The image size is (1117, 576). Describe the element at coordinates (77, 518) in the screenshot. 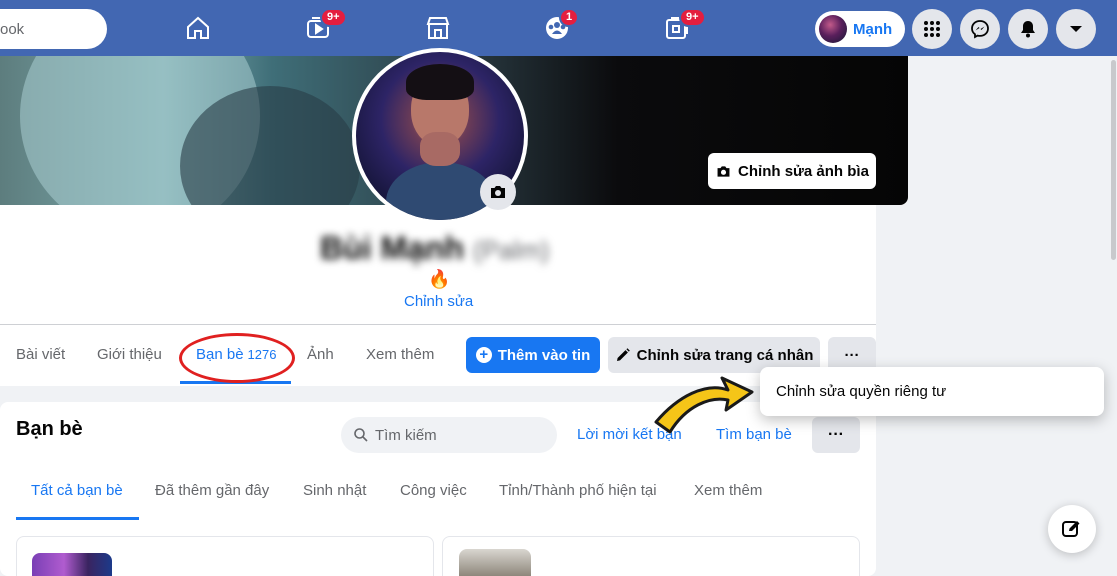

I see `active-subtab-indicator` at that location.